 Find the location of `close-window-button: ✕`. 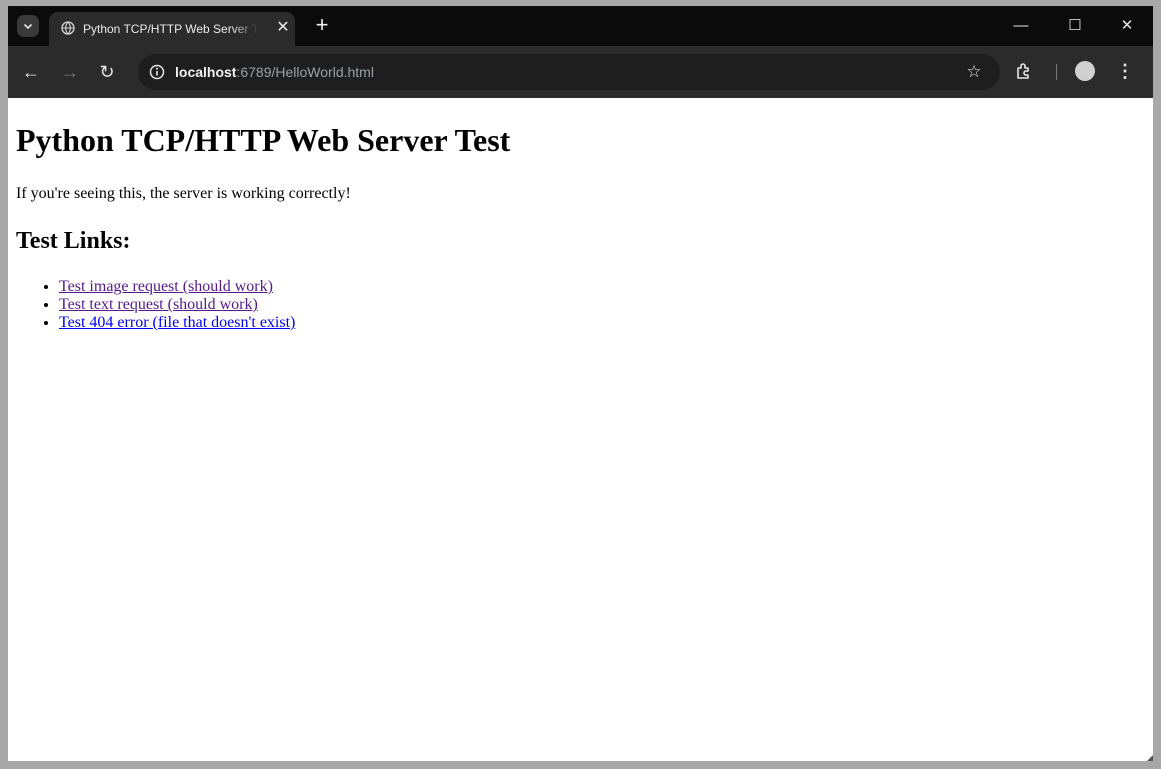

close-window-button: ✕ is located at coordinates (1127, 26).